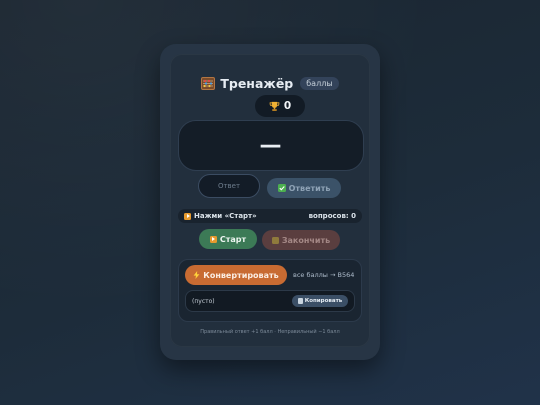 The width and height of the screenshot is (540, 405). What do you see at coordinates (323, 301) in the screenshot?
I see `copy-button-label: Копировать` at bounding box center [323, 301].